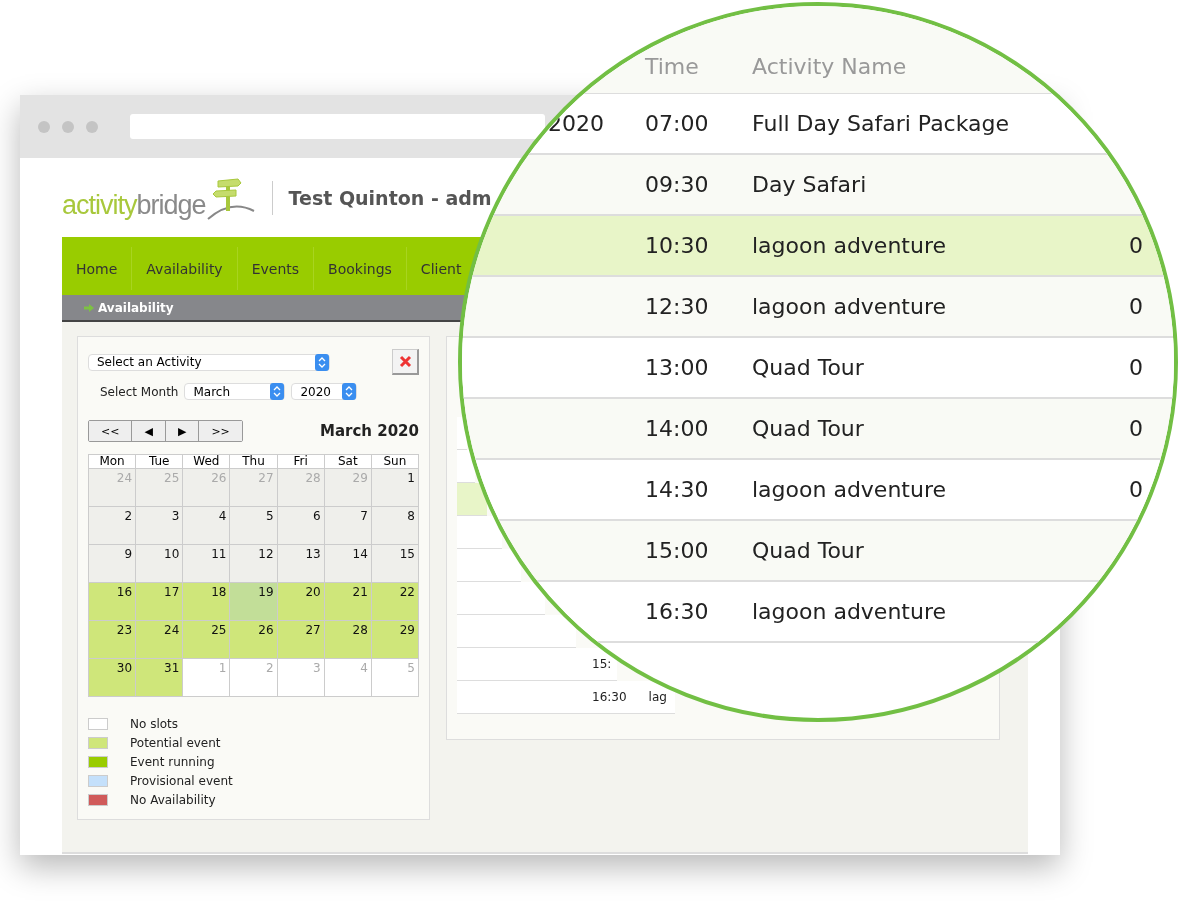 This screenshot has height=910, width=1180. Describe the element at coordinates (112, 639) in the screenshot. I see `calendar-day: 23` at that location.